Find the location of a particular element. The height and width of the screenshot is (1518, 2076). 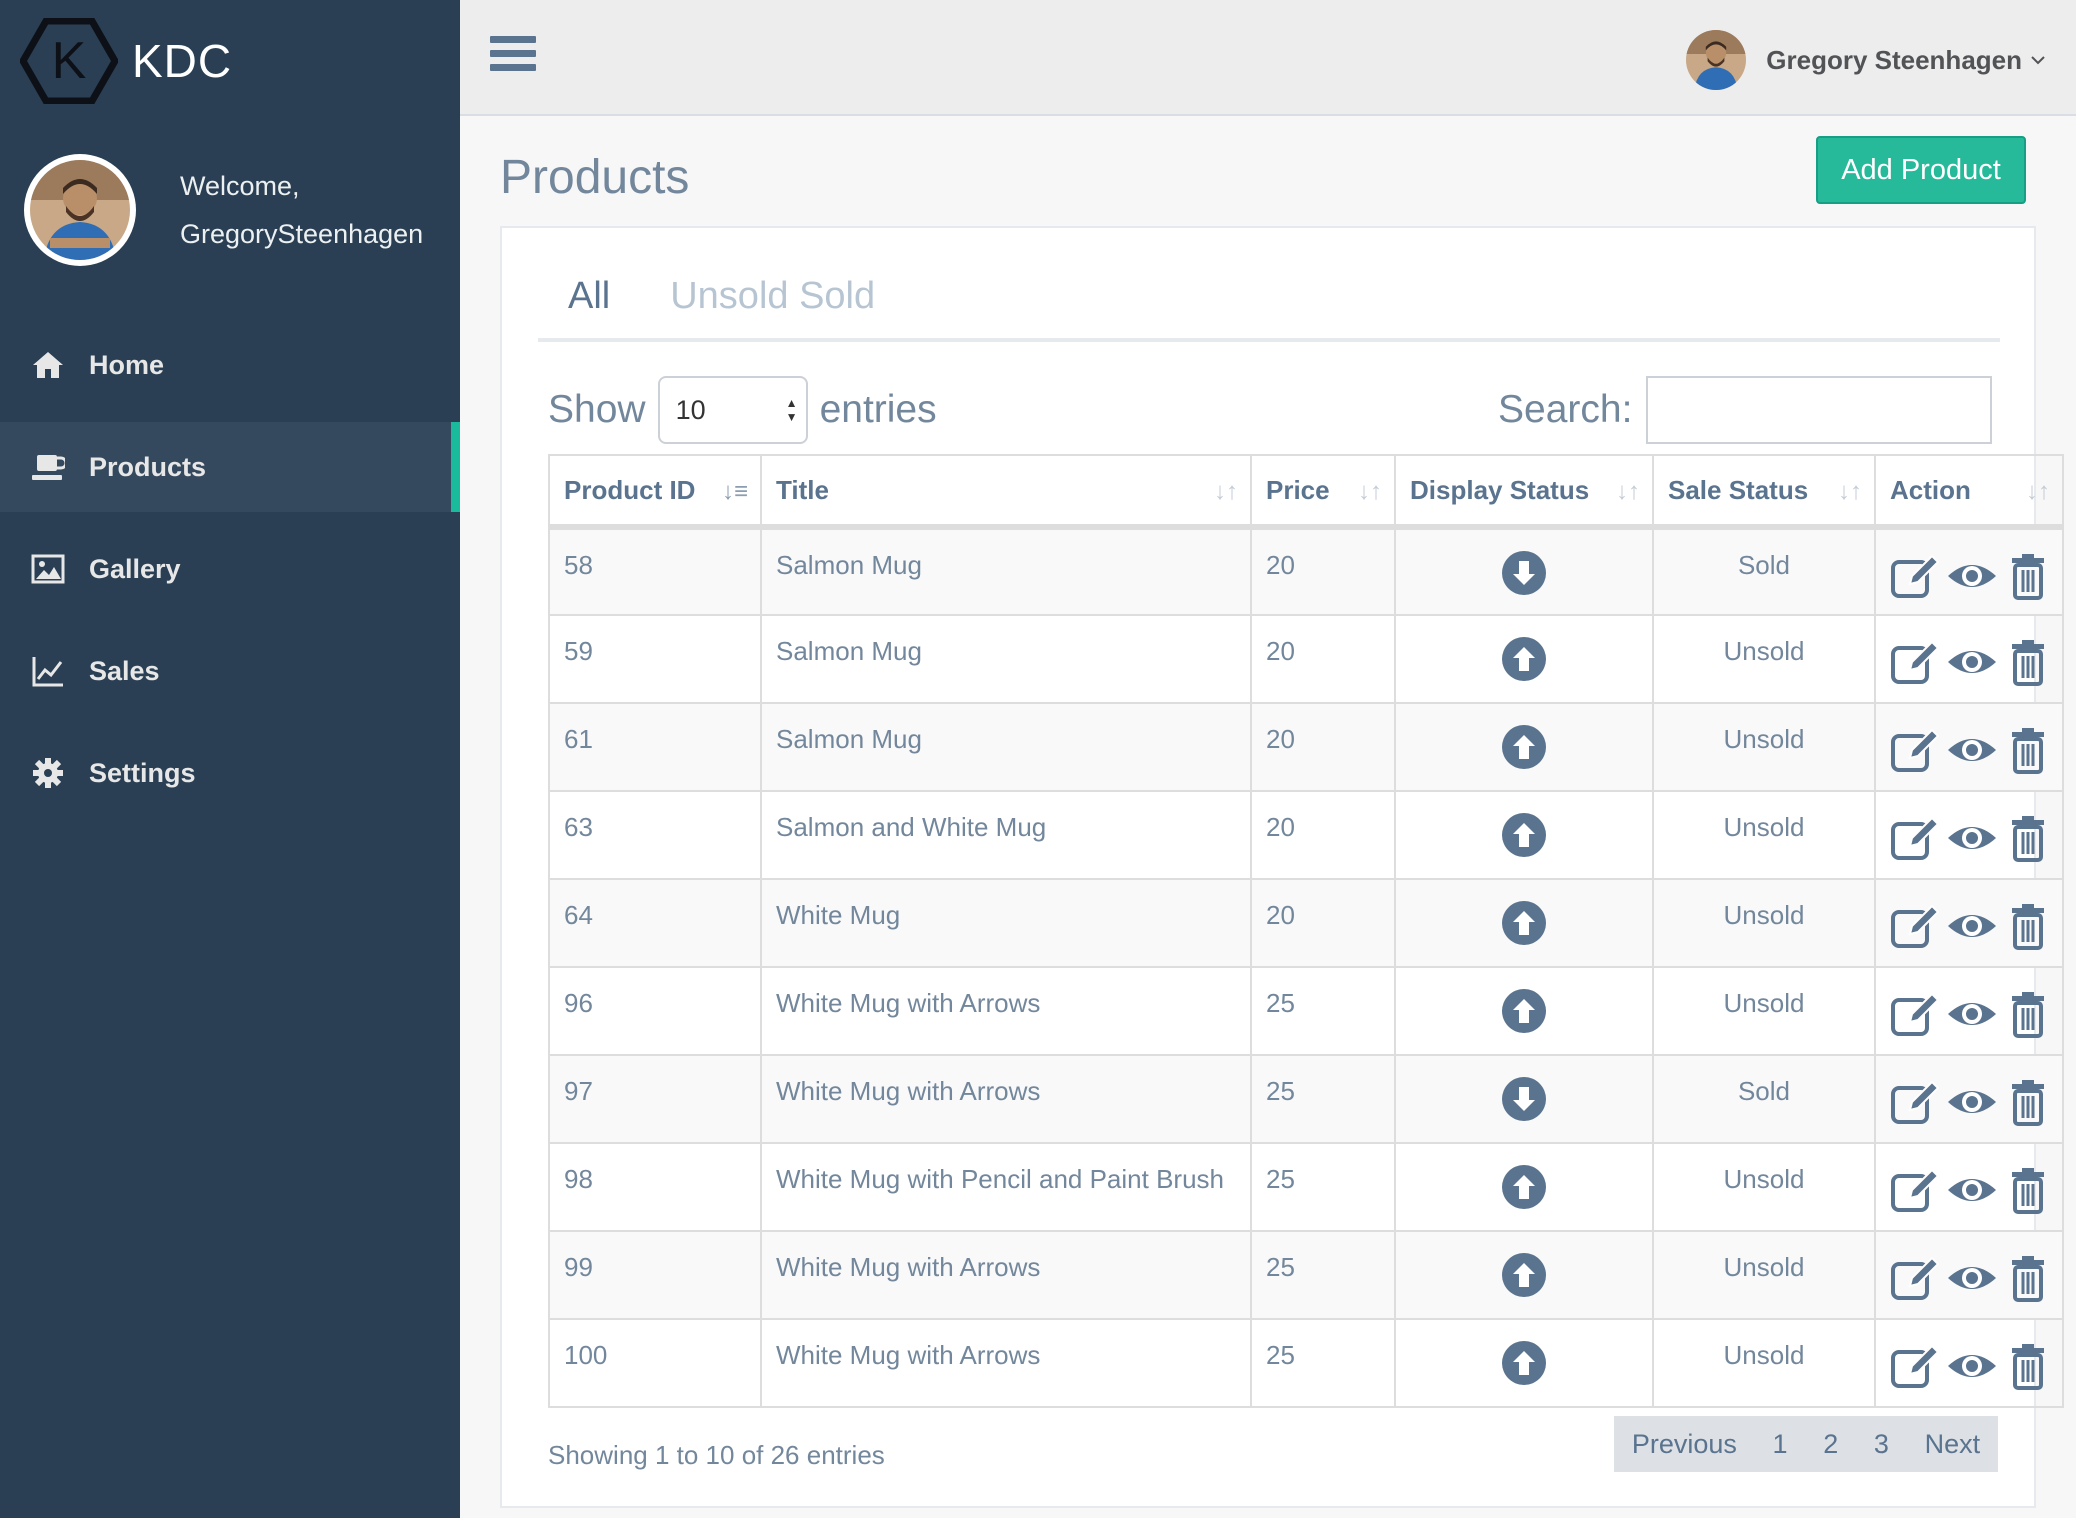

table-row: 64 White Mug 20 Unsold is located at coordinates (1306, 923).